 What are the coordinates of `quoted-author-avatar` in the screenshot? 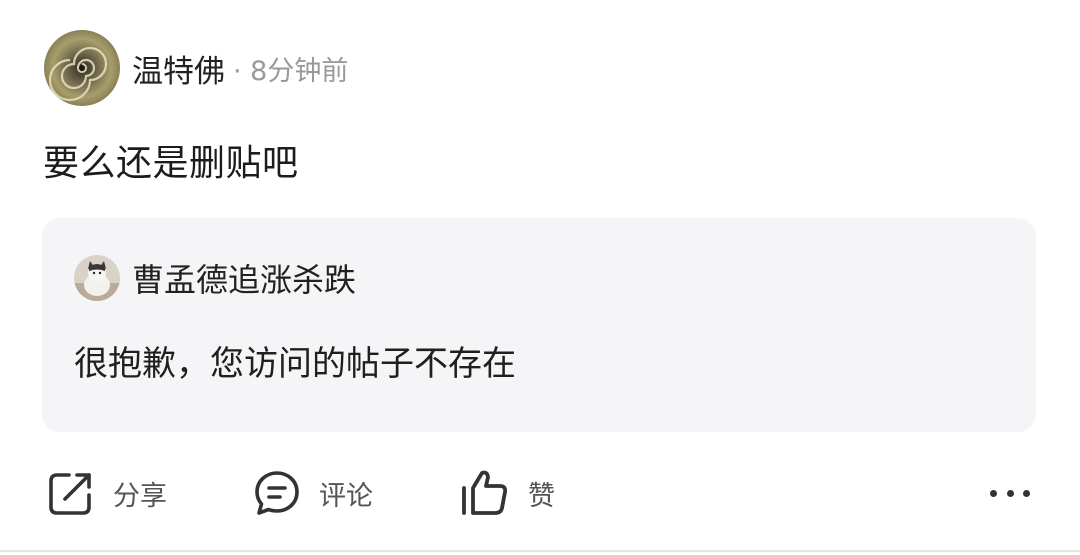 It's located at (97, 278).